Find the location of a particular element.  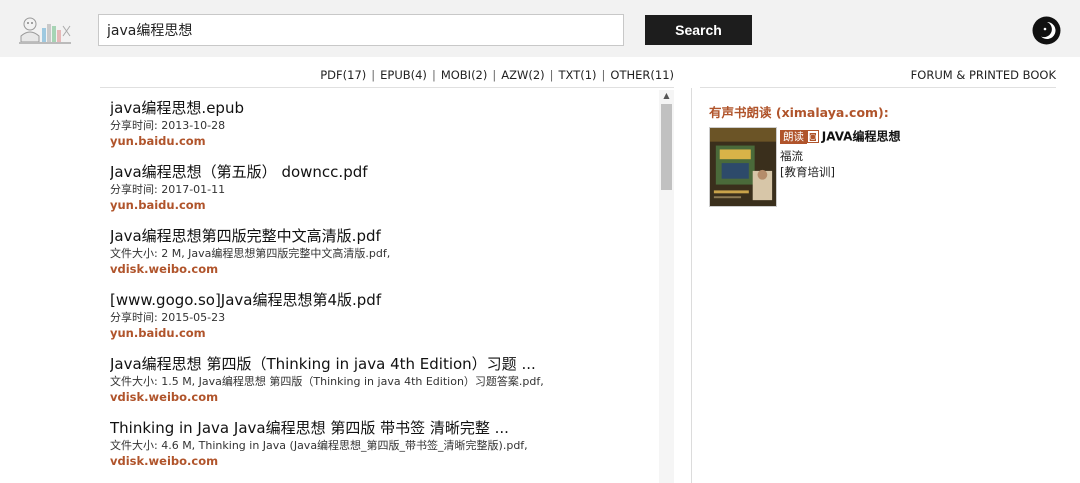

top-header: Search is located at coordinates (540, 28).